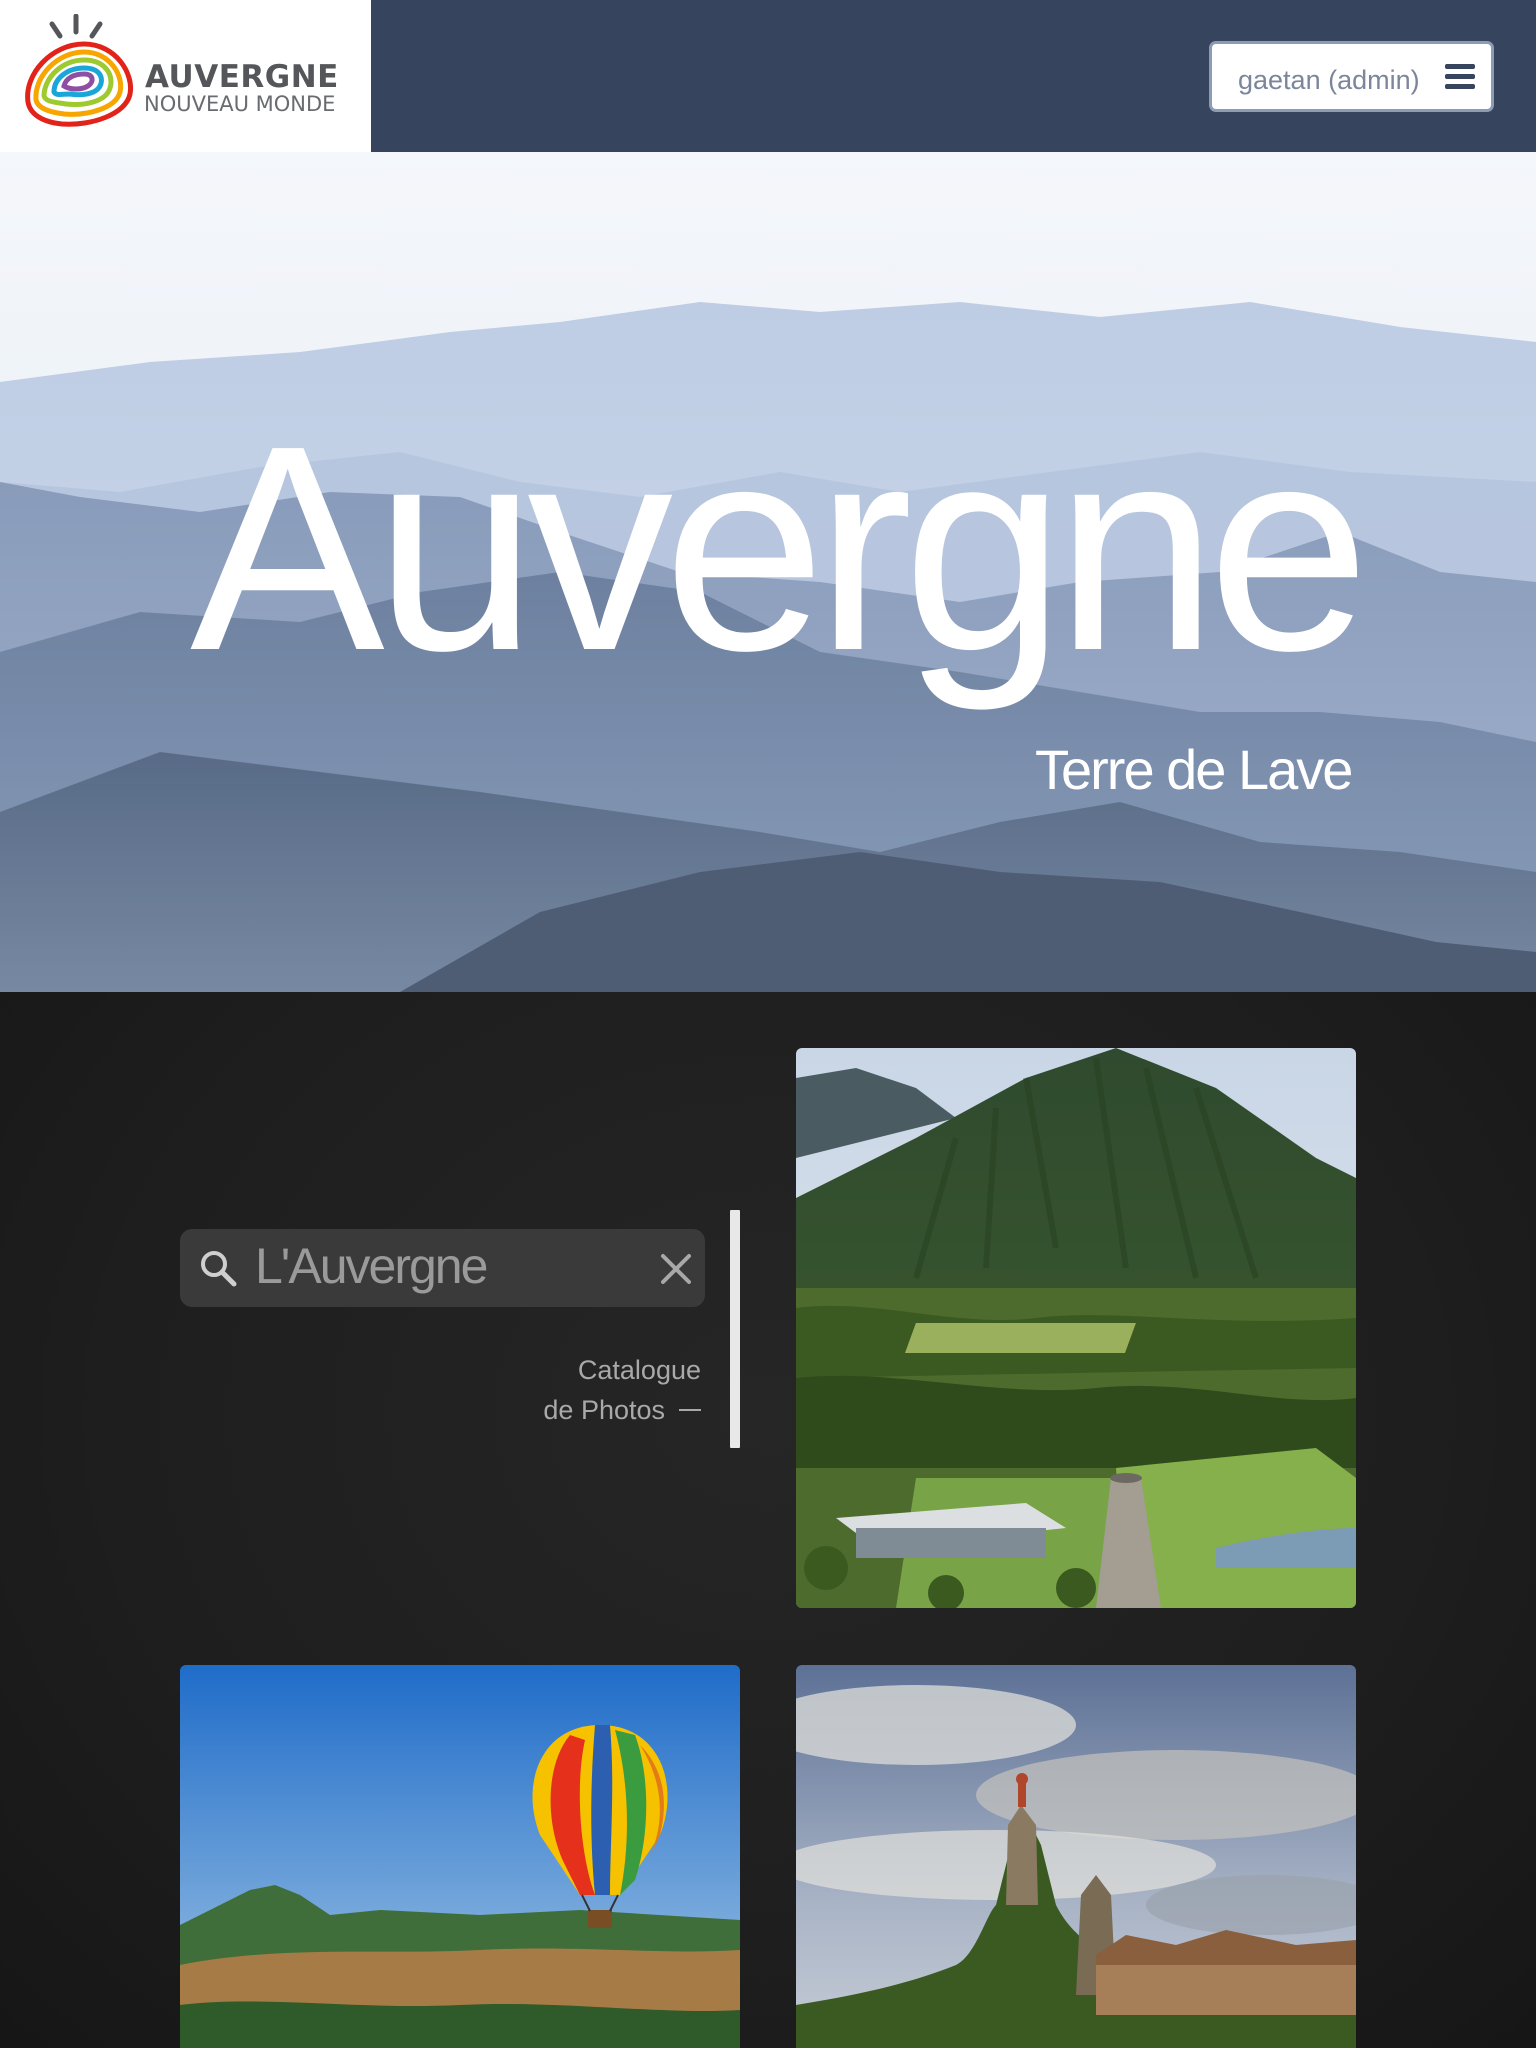  I want to click on user-menu-label: gaetan (admin), so click(1329, 80).